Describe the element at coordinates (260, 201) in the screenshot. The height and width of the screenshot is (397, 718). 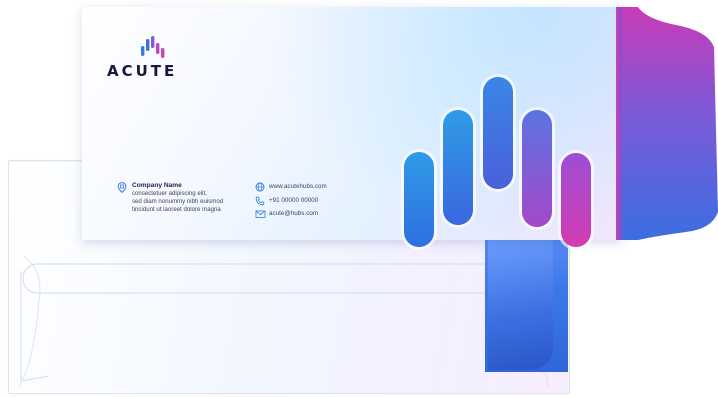
I see `phone-icon` at that location.